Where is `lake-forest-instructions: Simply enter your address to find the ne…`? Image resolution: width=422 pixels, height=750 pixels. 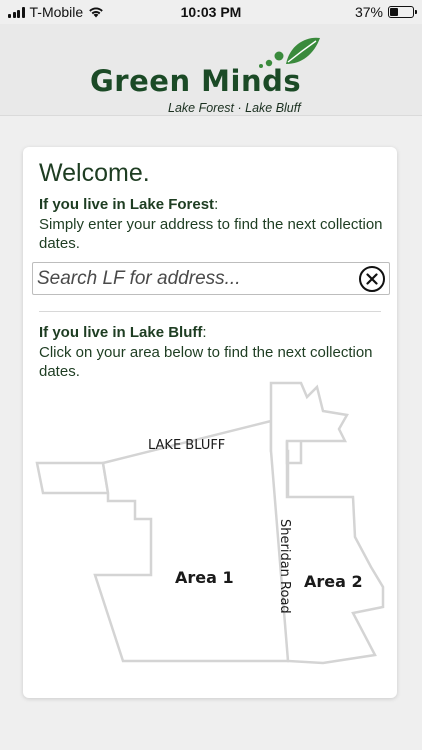 lake-forest-instructions: Simply enter your address to find the ne… is located at coordinates (211, 234).